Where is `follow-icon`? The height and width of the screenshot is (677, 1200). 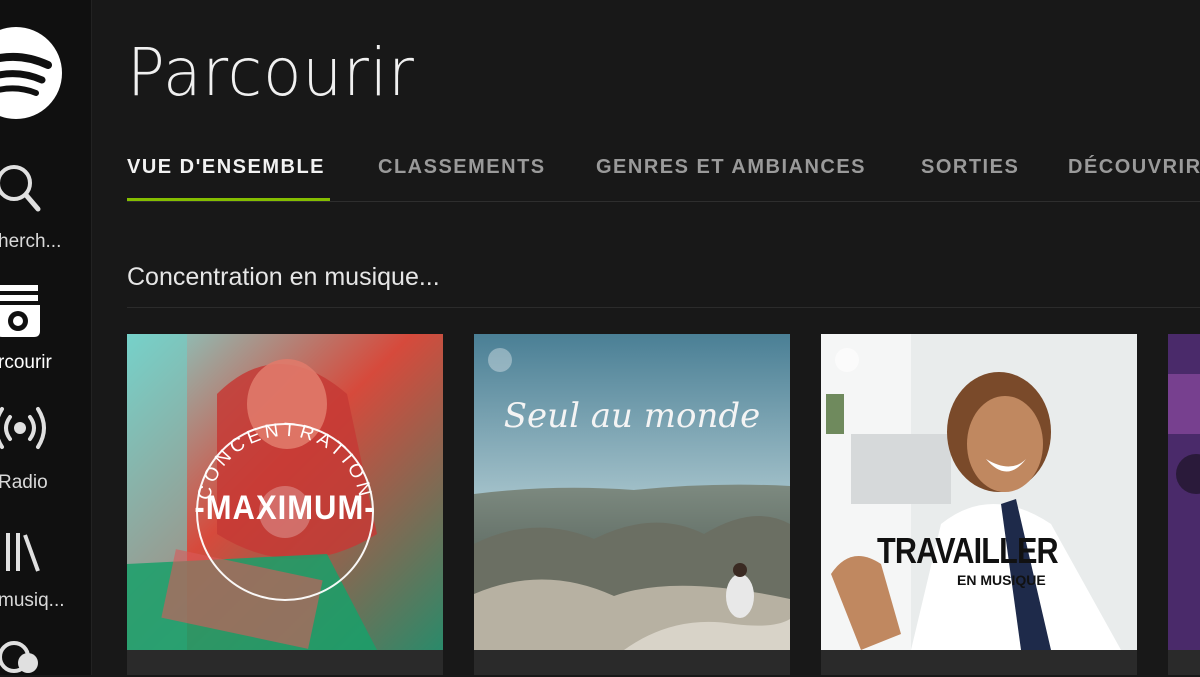 follow-icon is located at coordinates (19, 657).